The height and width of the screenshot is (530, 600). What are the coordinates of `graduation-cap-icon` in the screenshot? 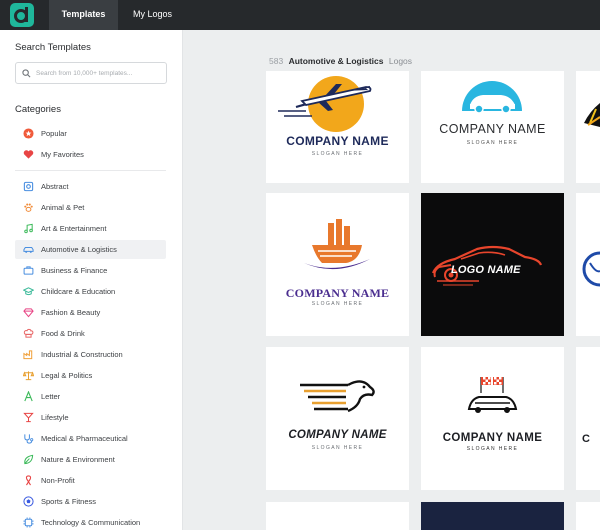 It's located at (28, 291).